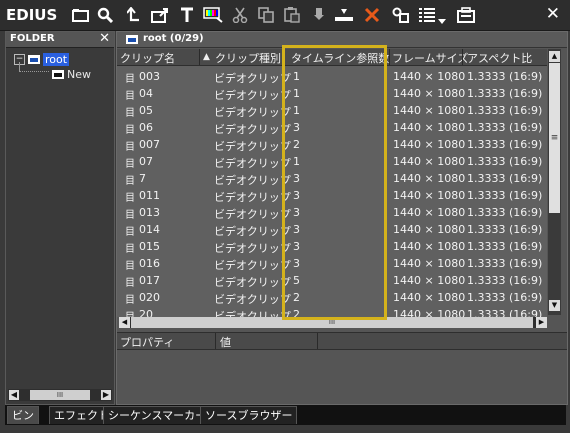  I want to click on scroll-up-icon: ▲, so click(554, 56).